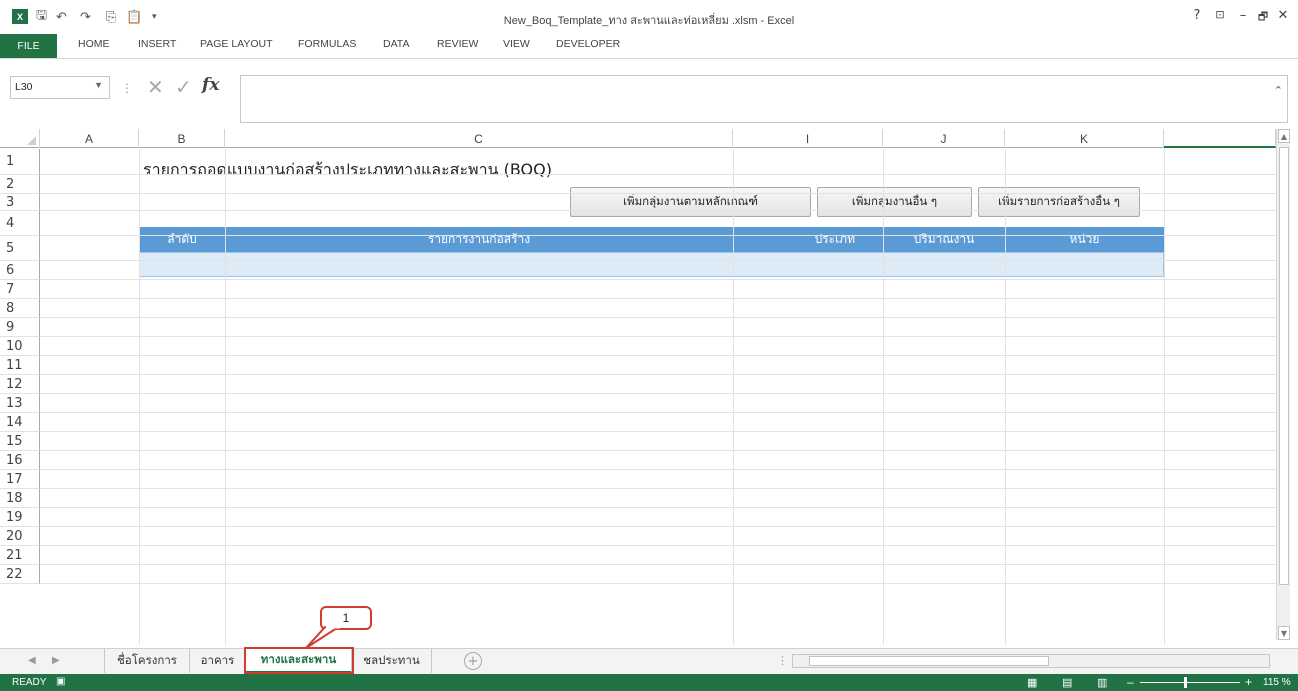 The height and width of the screenshot is (691, 1298). What do you see at coordinates (1243, 15) in the screenshot?
I see `minimize-icon: –` at bounding box center [1243, 15].